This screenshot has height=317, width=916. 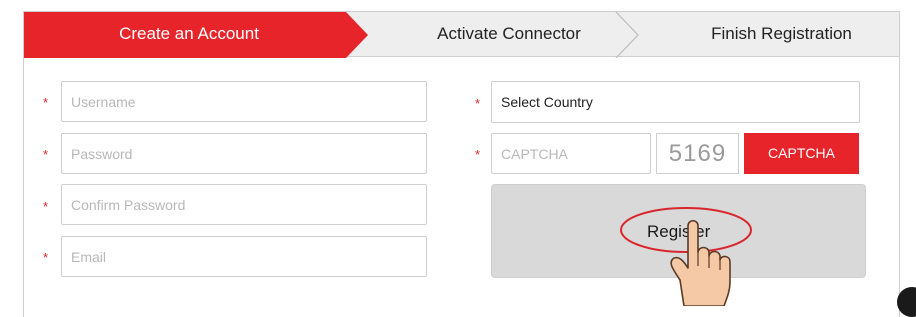 I want to click on captcha-refresh-button: CAPTCHA, so click(x=801, y=153).